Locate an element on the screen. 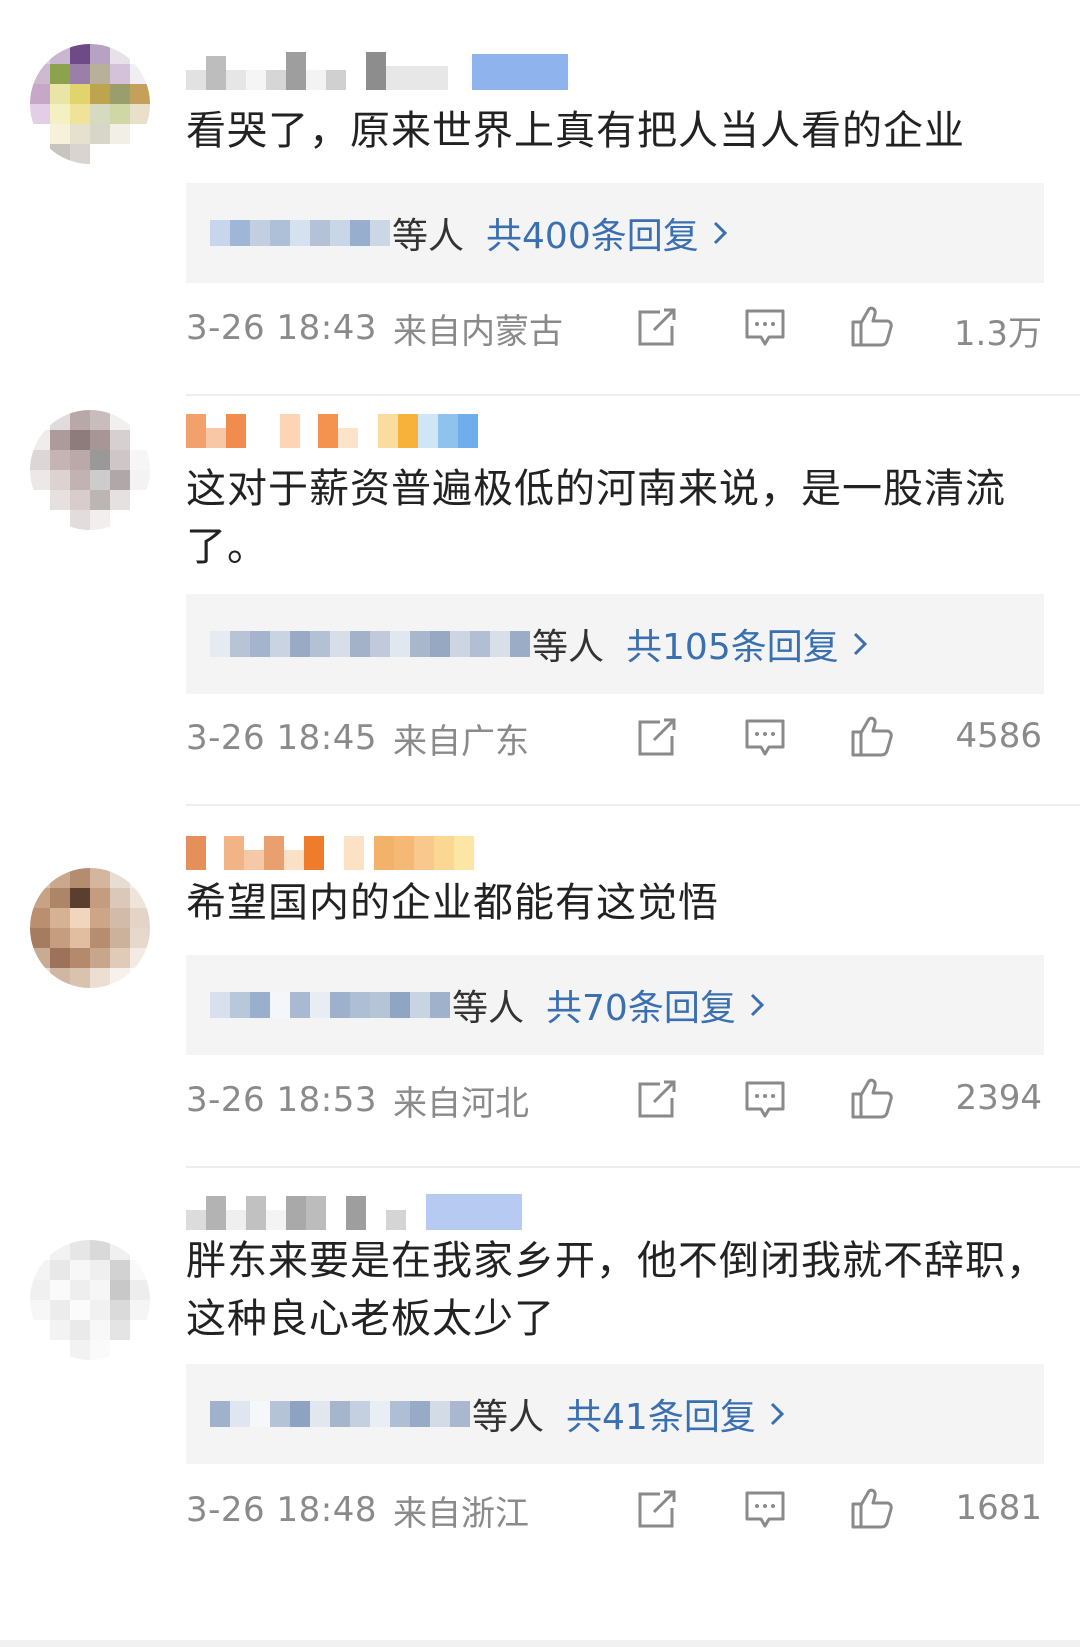  timestamp: 3-26 18:53 is located at coordinates (281, 1100).